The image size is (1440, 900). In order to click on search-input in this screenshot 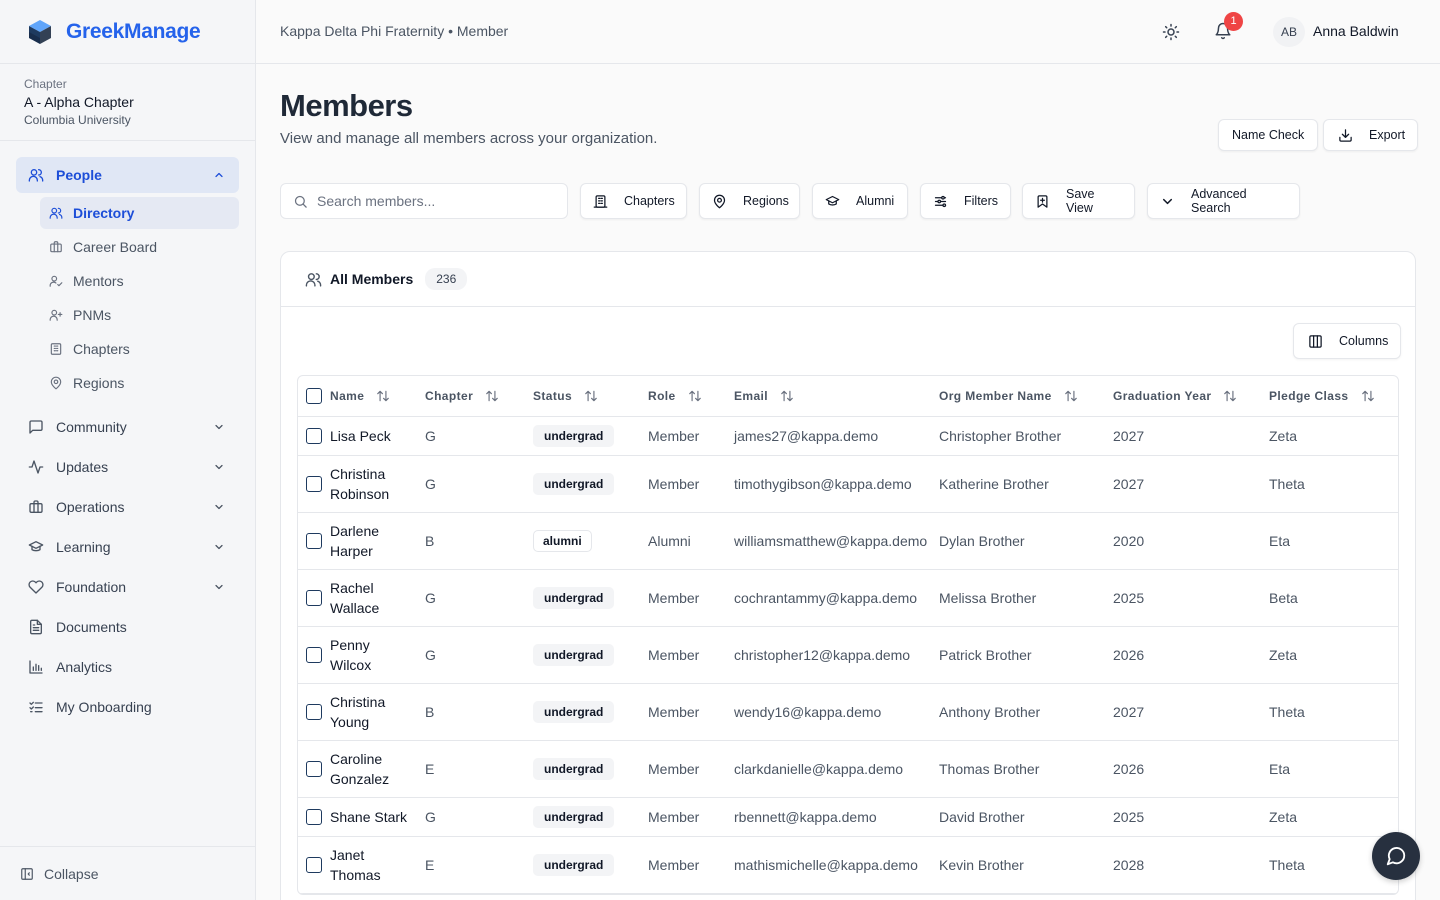, I will do `click(437, 201)`.